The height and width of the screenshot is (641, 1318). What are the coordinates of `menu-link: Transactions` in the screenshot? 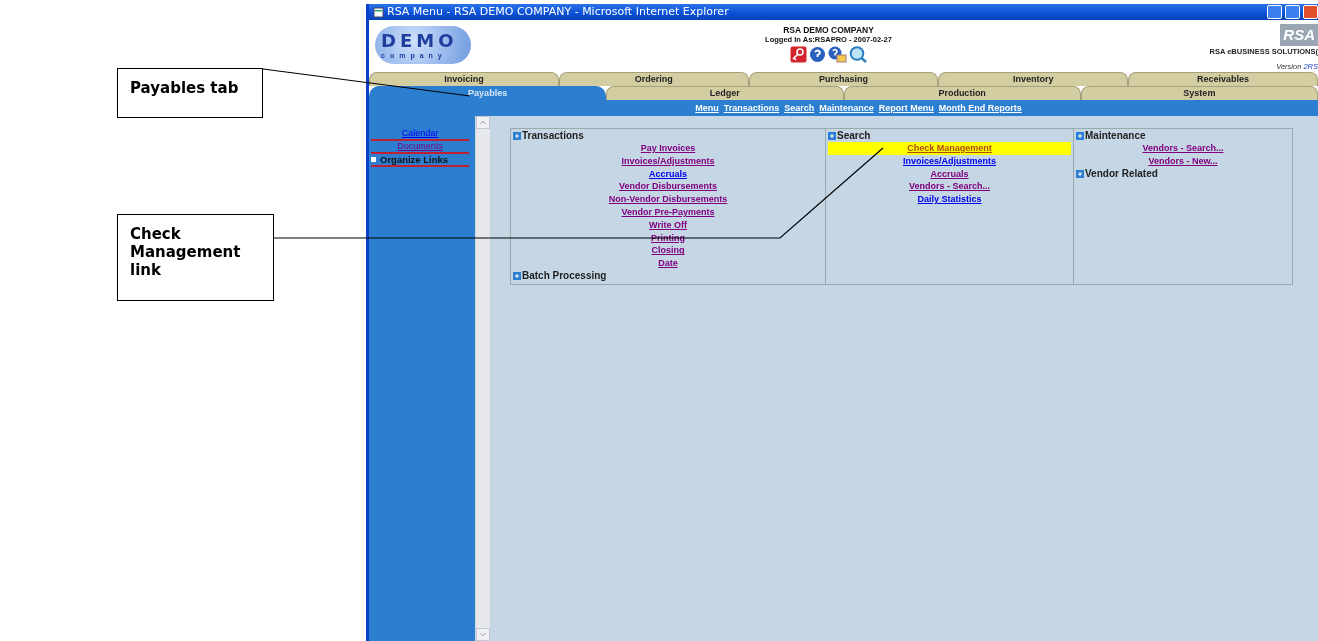 It's located at (751, 108).